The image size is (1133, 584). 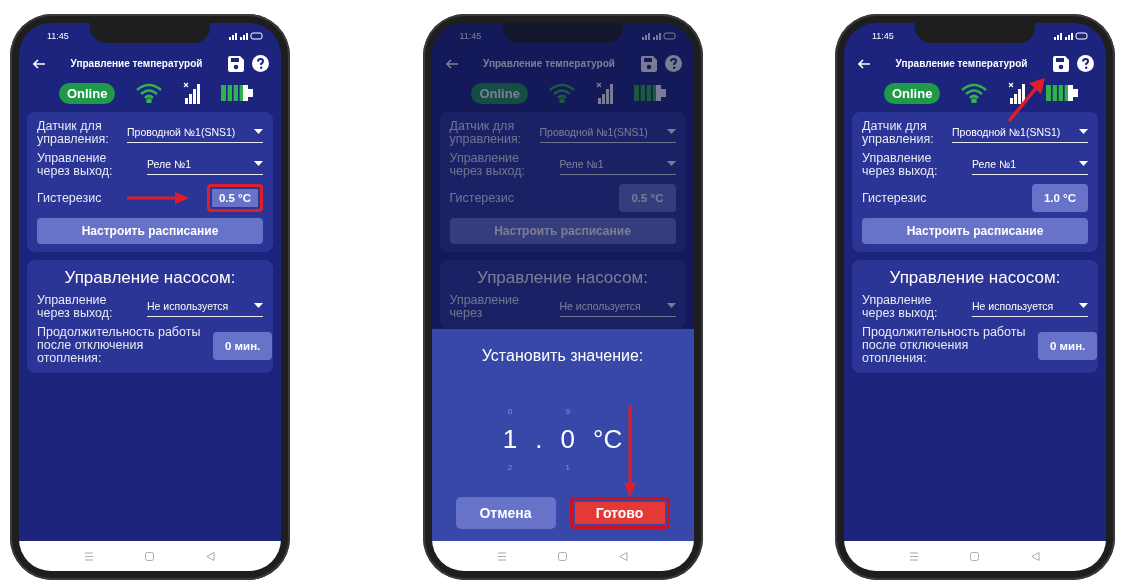 I want to click on cancel-button: Отмена, so click(x=505, y=513).